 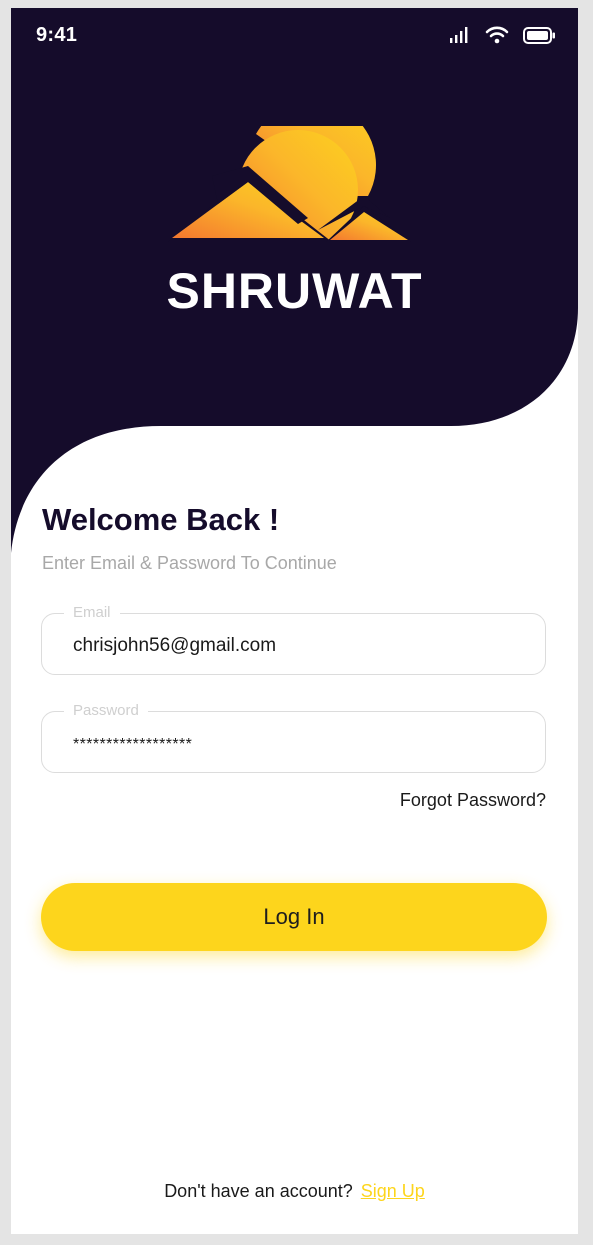 I want to click on status-icons, so click(x=502, y=35).